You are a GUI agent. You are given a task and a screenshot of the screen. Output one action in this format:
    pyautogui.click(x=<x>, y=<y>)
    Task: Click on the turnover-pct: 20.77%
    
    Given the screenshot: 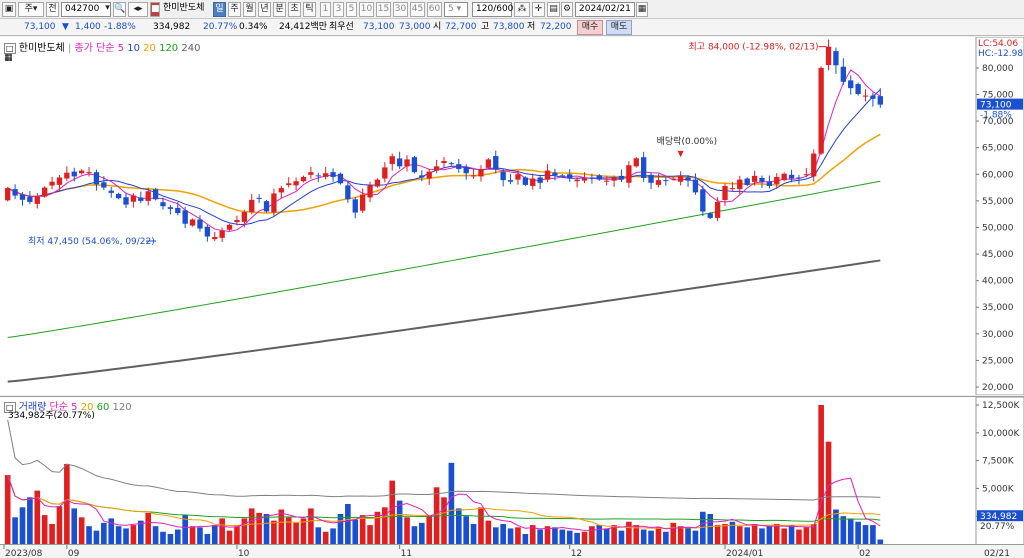 What is the action you would take?
    pyautogui.click(x=220, y=27)
    